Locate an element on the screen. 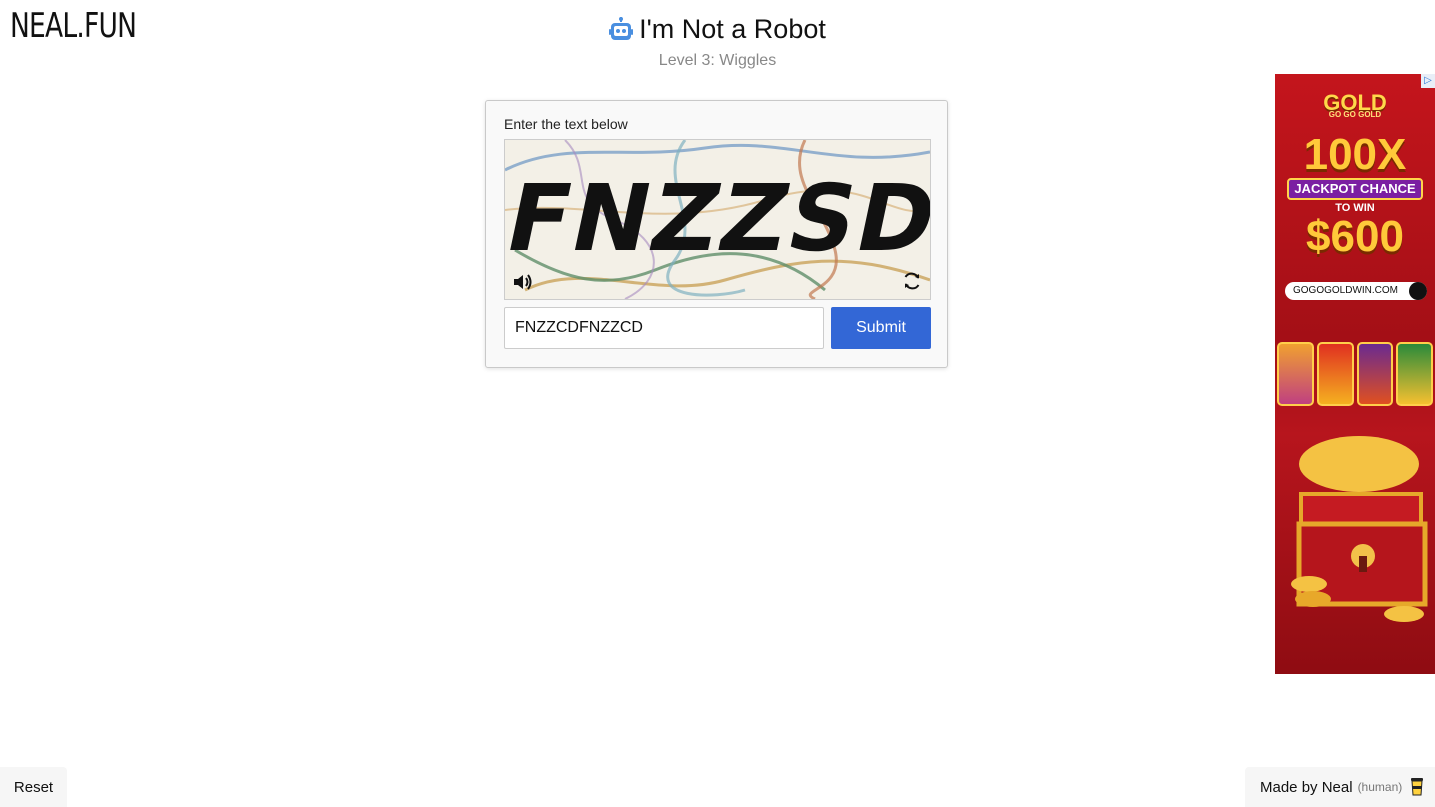 This screenshot has width=1435, height=807. speaker-icon is located at coordinates (523, 282).